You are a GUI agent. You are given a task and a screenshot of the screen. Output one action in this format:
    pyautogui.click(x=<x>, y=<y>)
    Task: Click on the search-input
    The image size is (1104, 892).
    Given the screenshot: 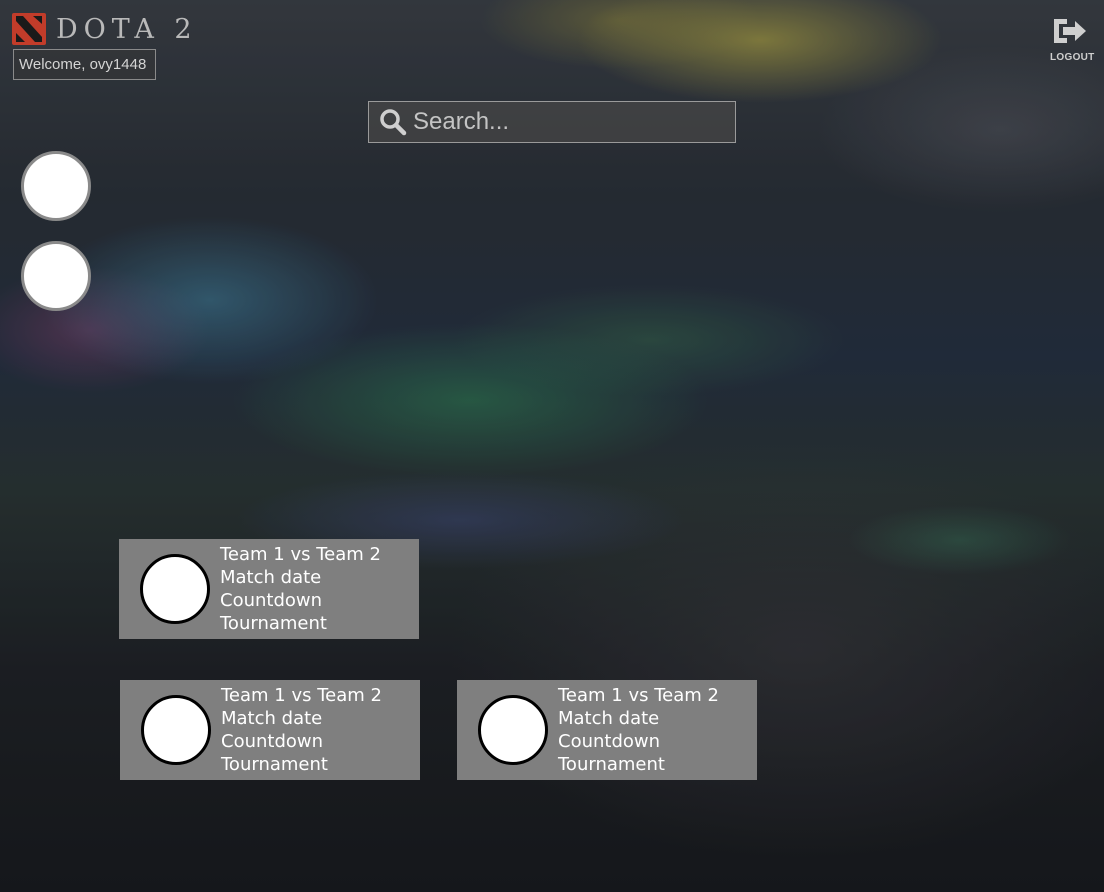 What is the action you would take?
    pyautogui.click(x=574, y=122)
    